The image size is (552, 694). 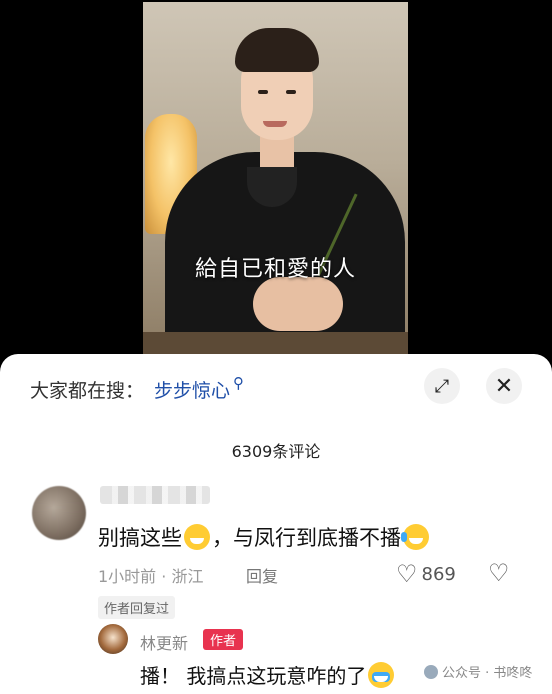 What do you see at coordinates (197, 537) in the screenshot?
I see `grin-emoji-icon` at bounding box center [197, 537].